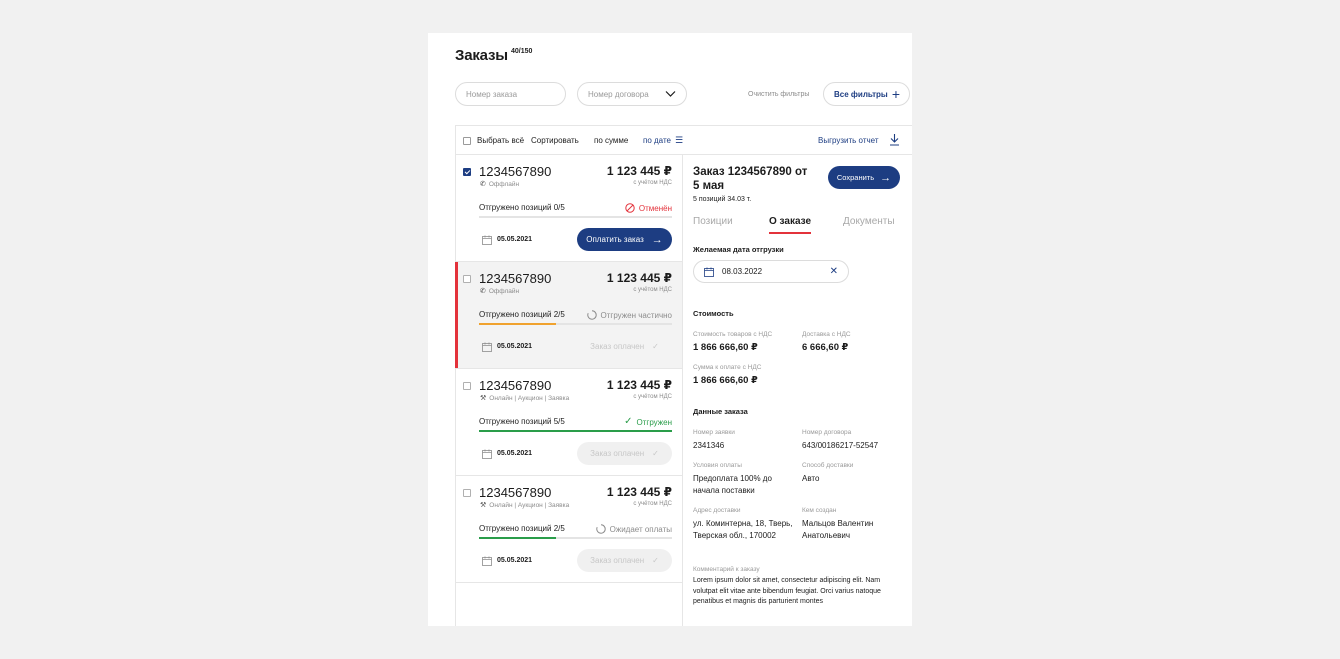  What do you see at coordinates (725, 347) in the screenshot?
I see `goods-cost-value: 1 866 666,60 ₽` at bounding box center [725, 347].